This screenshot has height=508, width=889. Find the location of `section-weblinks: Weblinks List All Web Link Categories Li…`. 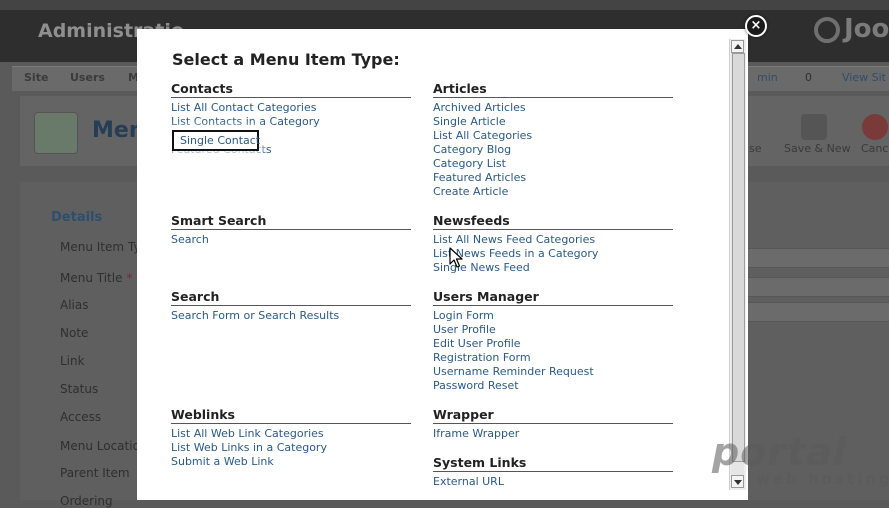

section-weblinks: Weblinks List All Web Link Categories Li… is located at coordinates (291, 438).